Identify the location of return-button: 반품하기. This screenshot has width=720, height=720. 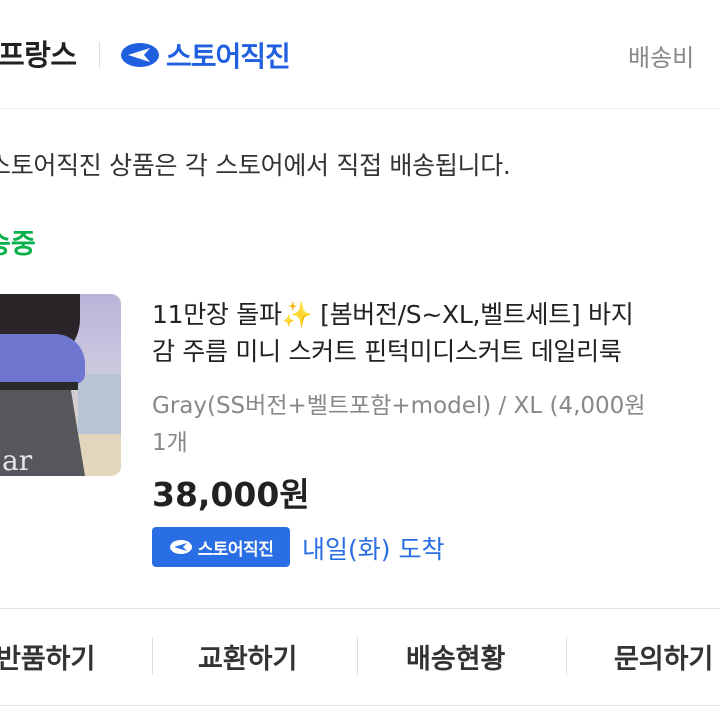
(47, 656).